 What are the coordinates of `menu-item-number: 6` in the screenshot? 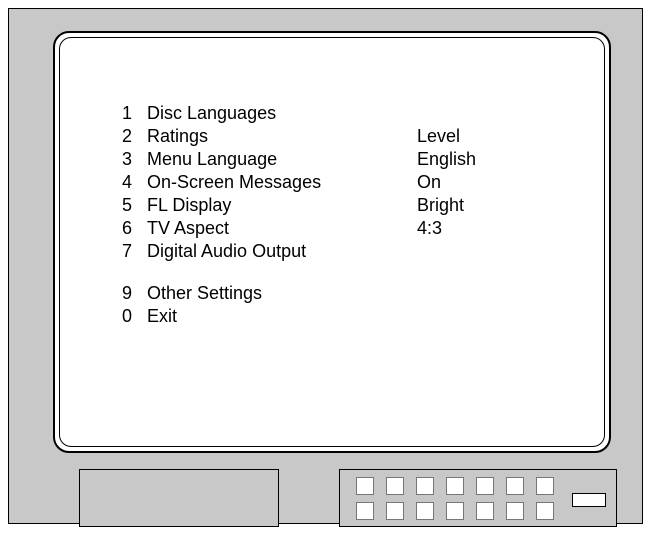 It's located at (127, 228).